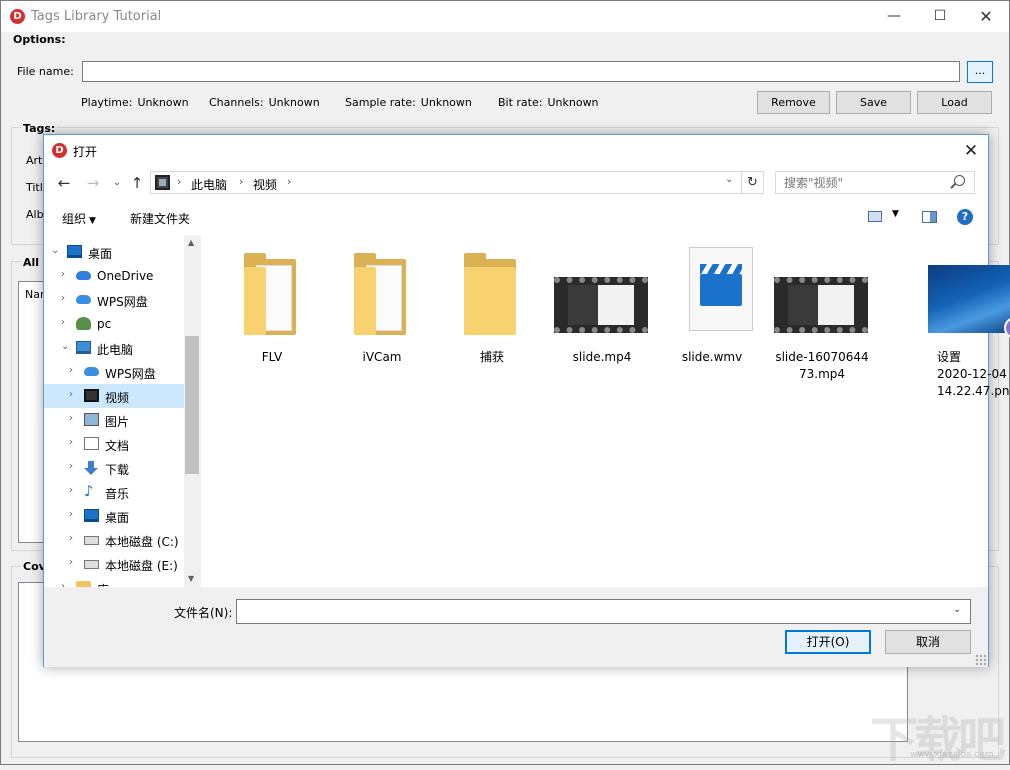  I want to click on tree-item-label: OneDrive, so click(125, 276).